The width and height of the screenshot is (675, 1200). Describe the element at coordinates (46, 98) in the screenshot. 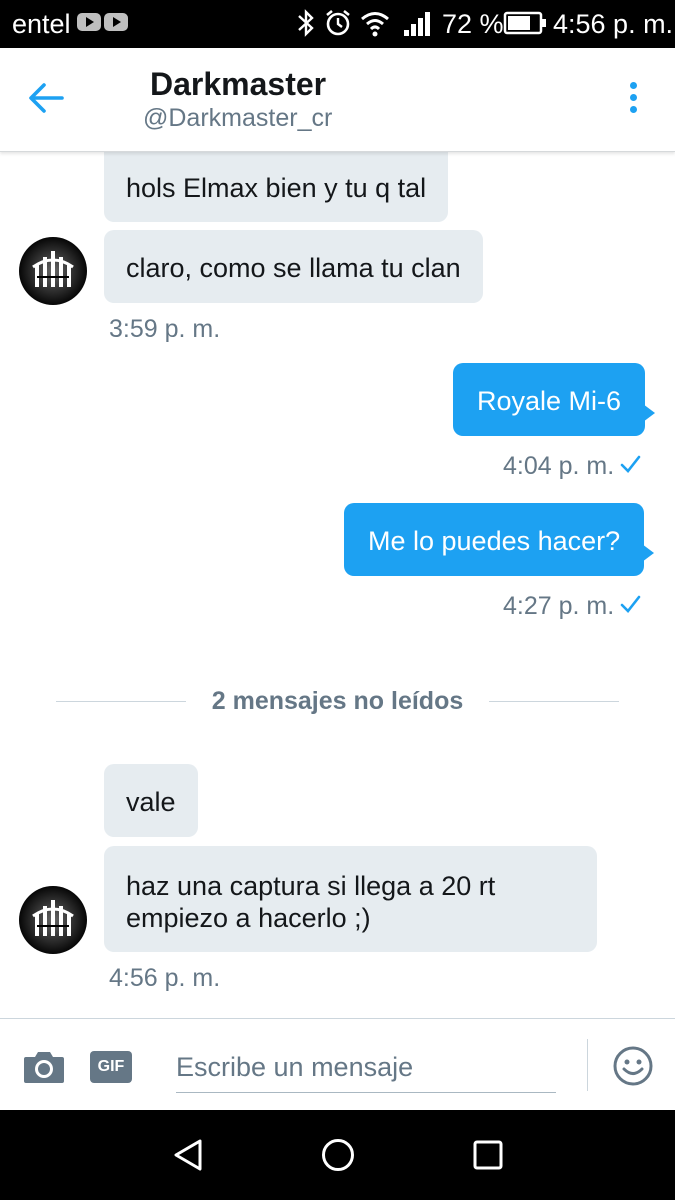

I see `back-arrow-icon` at that location.